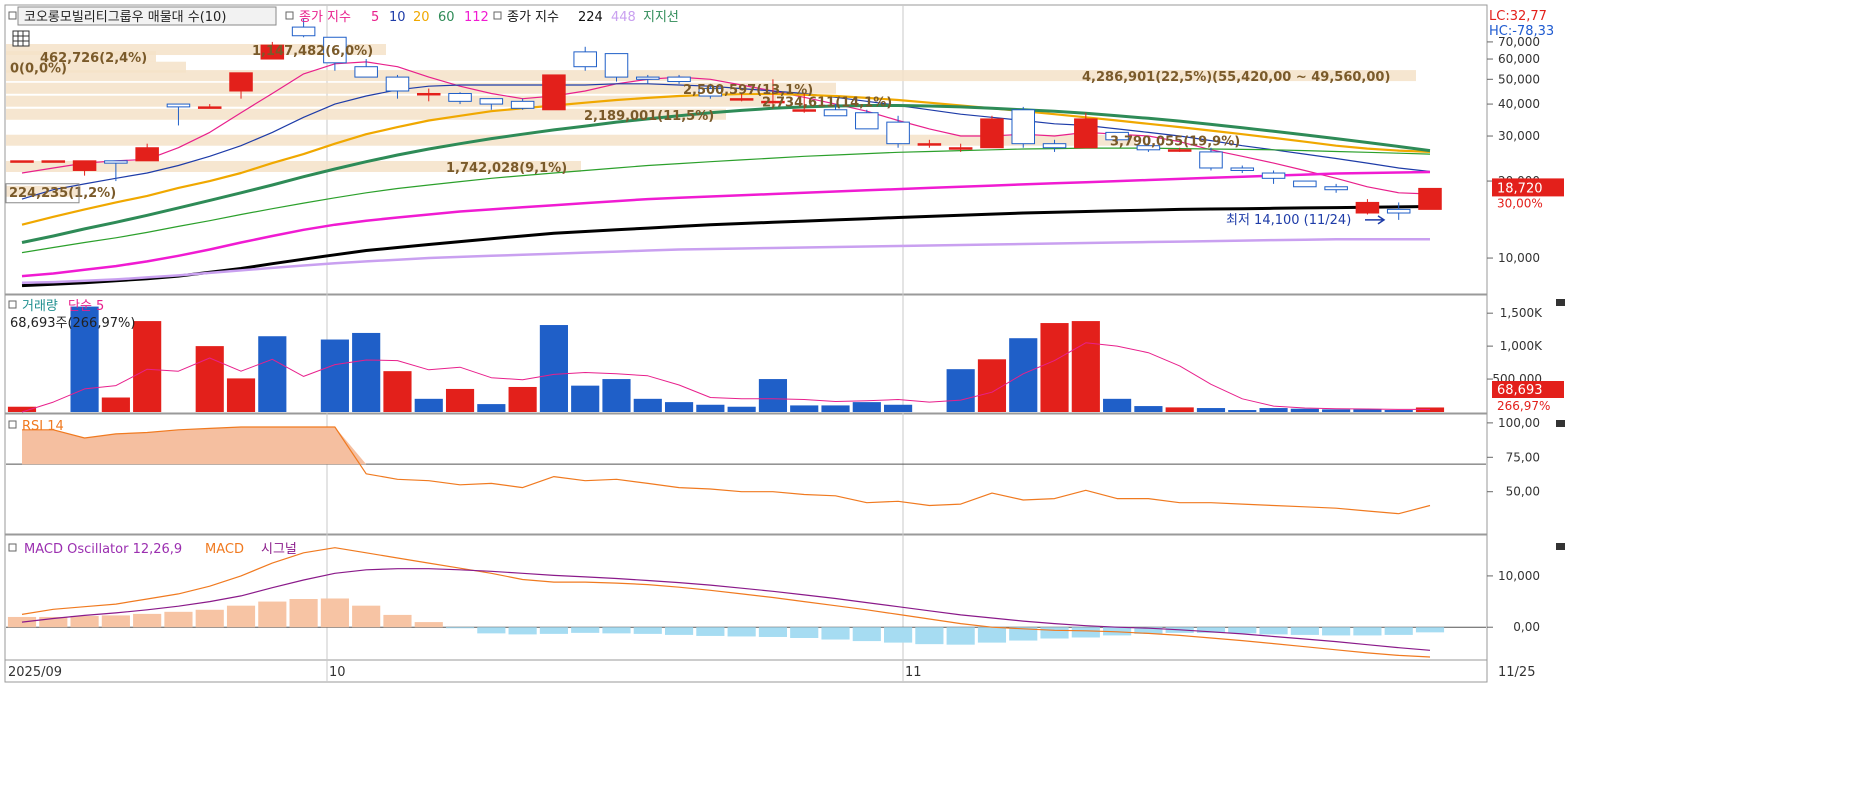  I want to click on price-y-tick-label: 60,000, so click(1519, 59).